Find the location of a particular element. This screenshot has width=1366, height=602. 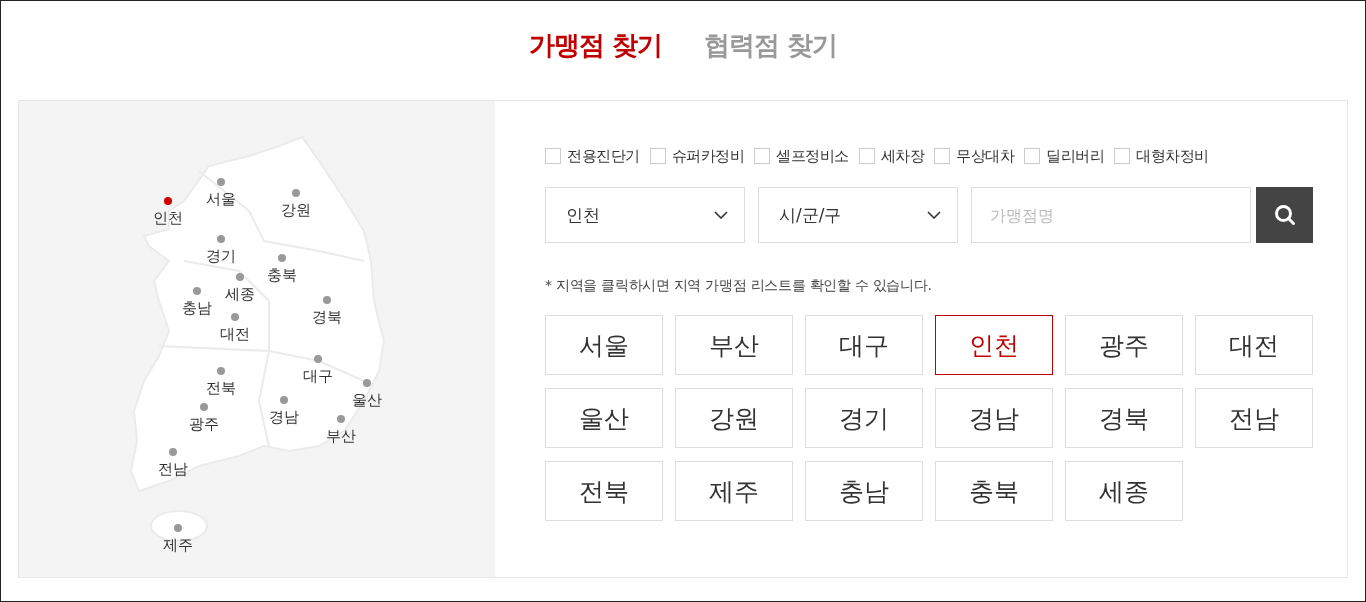

map-region: 세종 is located at coordinates (240, 288).